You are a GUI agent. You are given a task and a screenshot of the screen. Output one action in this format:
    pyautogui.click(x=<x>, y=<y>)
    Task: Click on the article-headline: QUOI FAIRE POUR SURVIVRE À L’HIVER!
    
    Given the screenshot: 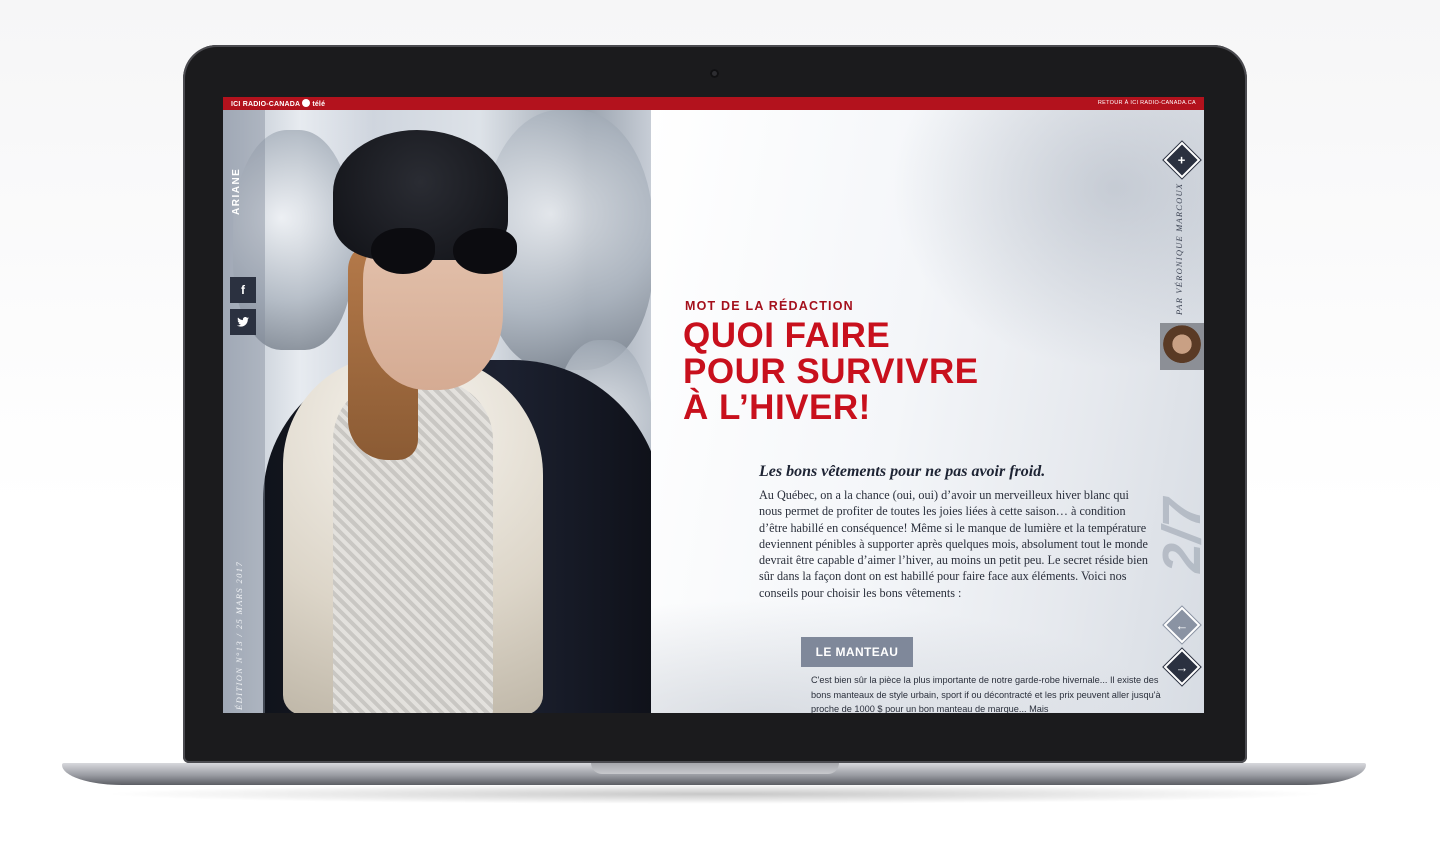 What is the action you would take?
    pyautogui.click(x=831, y=372)
    